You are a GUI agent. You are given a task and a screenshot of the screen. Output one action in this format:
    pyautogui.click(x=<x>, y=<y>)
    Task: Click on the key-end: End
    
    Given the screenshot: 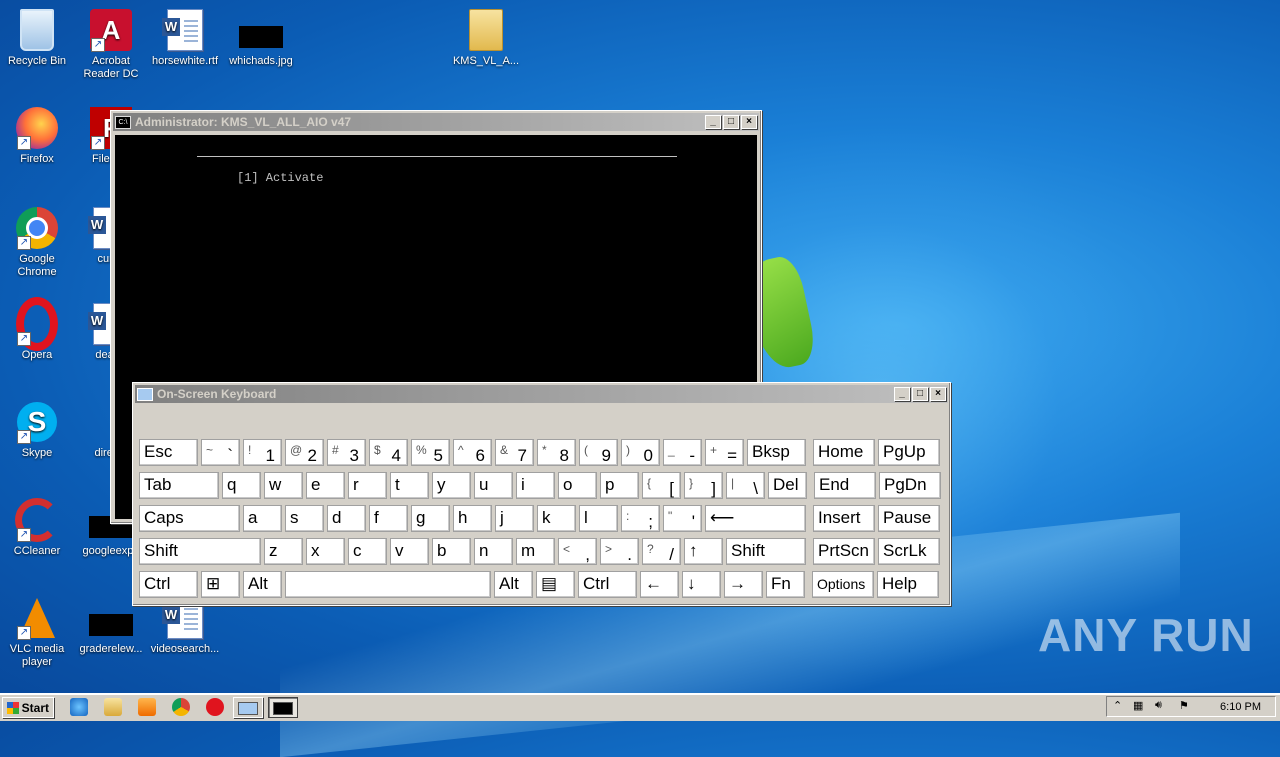 What is the action you would take?
    pyautogui.click(x=845, y=485)
    